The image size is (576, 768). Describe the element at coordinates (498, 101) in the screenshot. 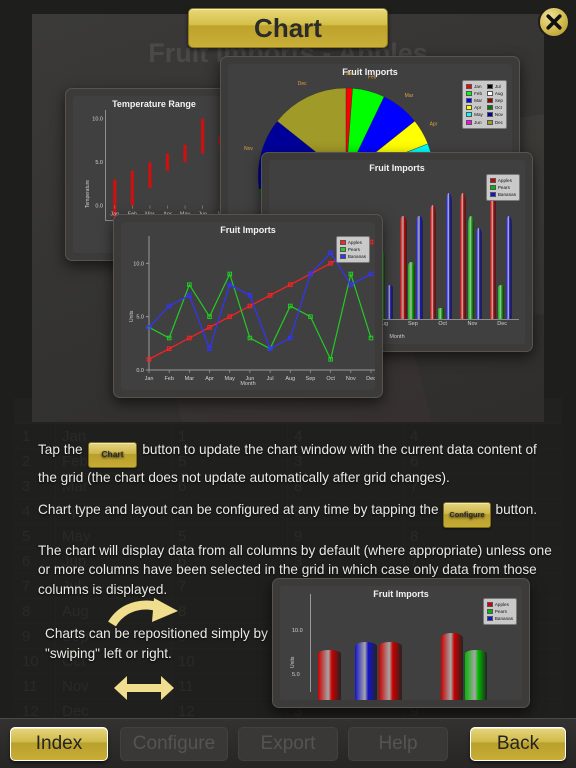

I see `legend-label: Sep` at that location.